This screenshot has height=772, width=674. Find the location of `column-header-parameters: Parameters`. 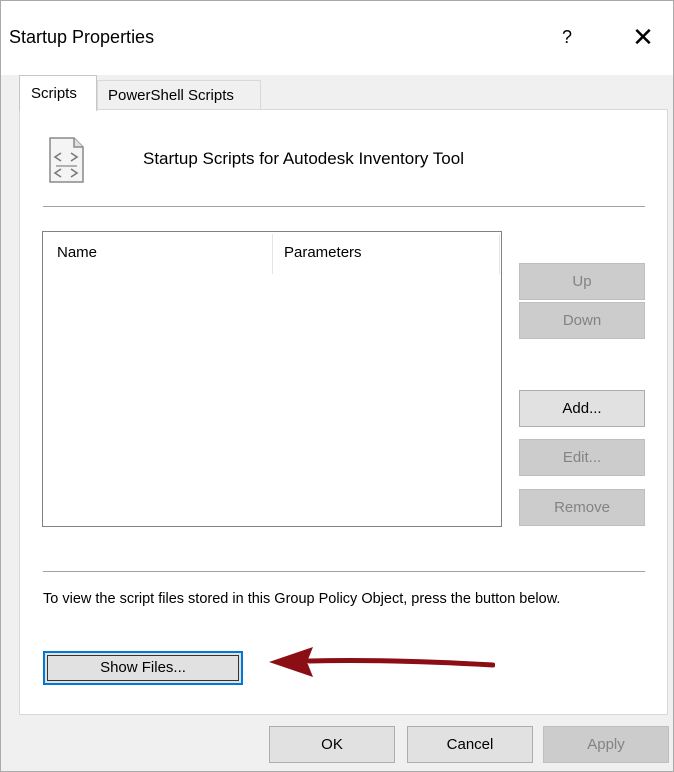

column-header-parameters: Parameters is located at coordinates (323, 252).